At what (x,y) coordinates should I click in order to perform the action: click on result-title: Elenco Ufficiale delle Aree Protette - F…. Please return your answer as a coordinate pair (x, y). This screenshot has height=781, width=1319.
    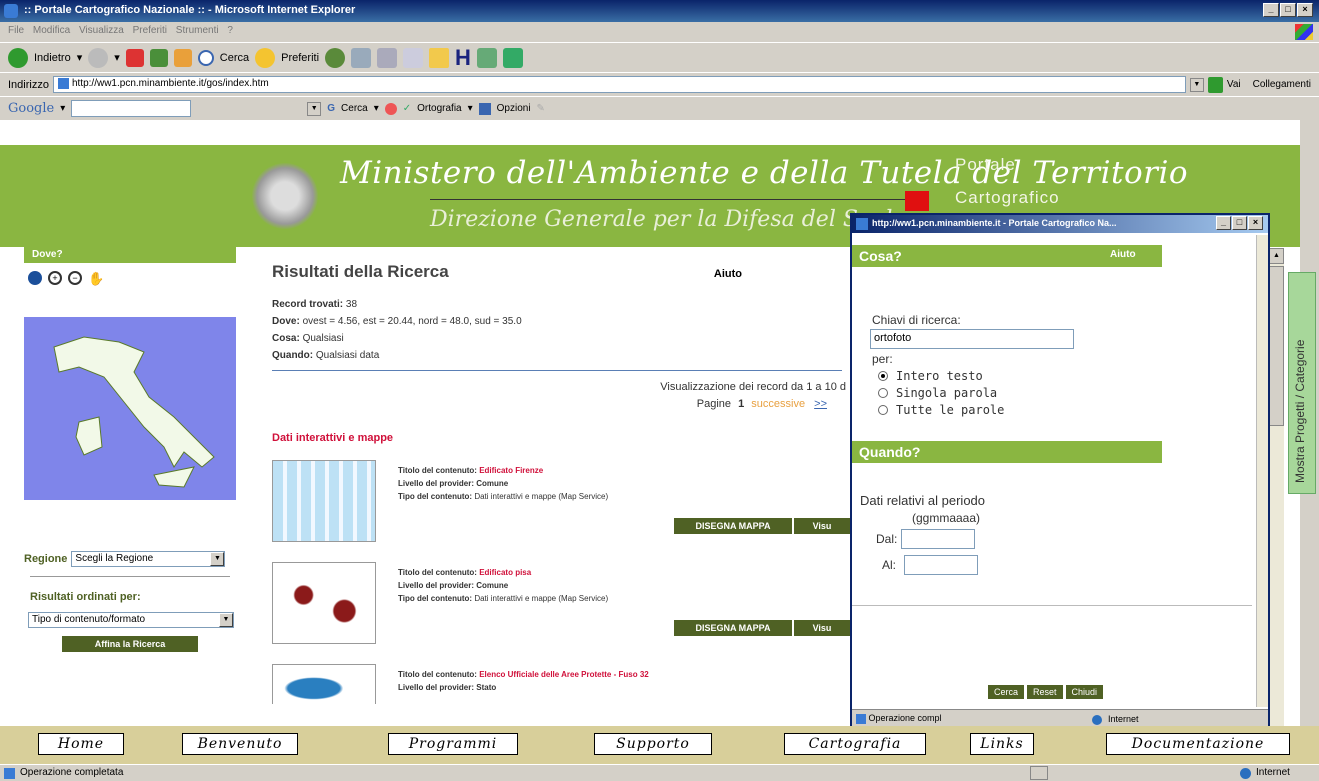
    Looking at the image, I should click on (564, 674).